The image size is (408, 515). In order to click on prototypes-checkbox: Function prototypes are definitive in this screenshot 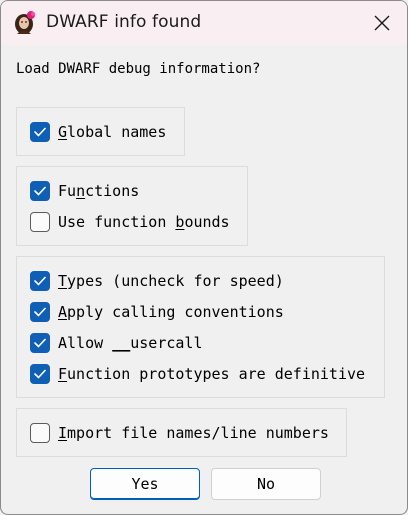, I will do `click(197, 374)`.